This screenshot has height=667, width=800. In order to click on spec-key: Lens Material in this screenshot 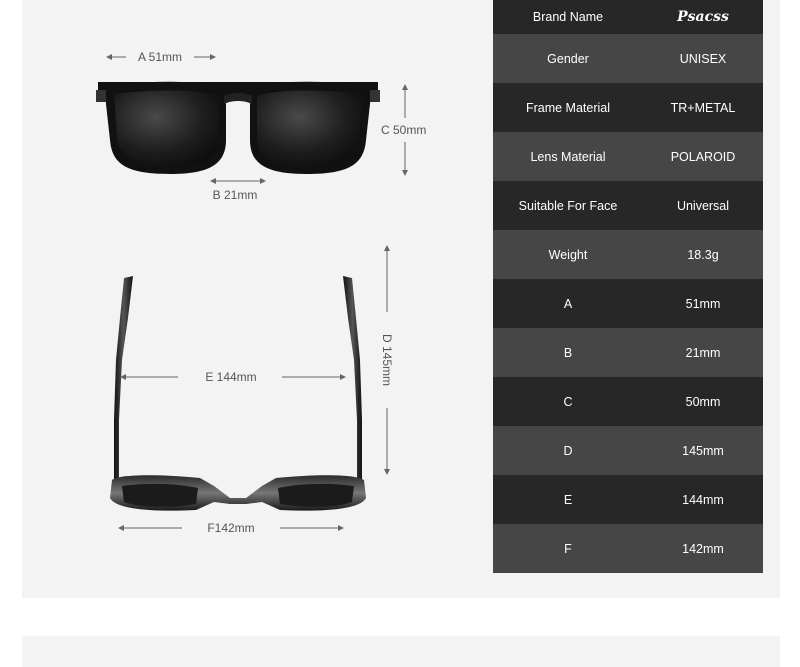, I will do `click(568, 156)`.